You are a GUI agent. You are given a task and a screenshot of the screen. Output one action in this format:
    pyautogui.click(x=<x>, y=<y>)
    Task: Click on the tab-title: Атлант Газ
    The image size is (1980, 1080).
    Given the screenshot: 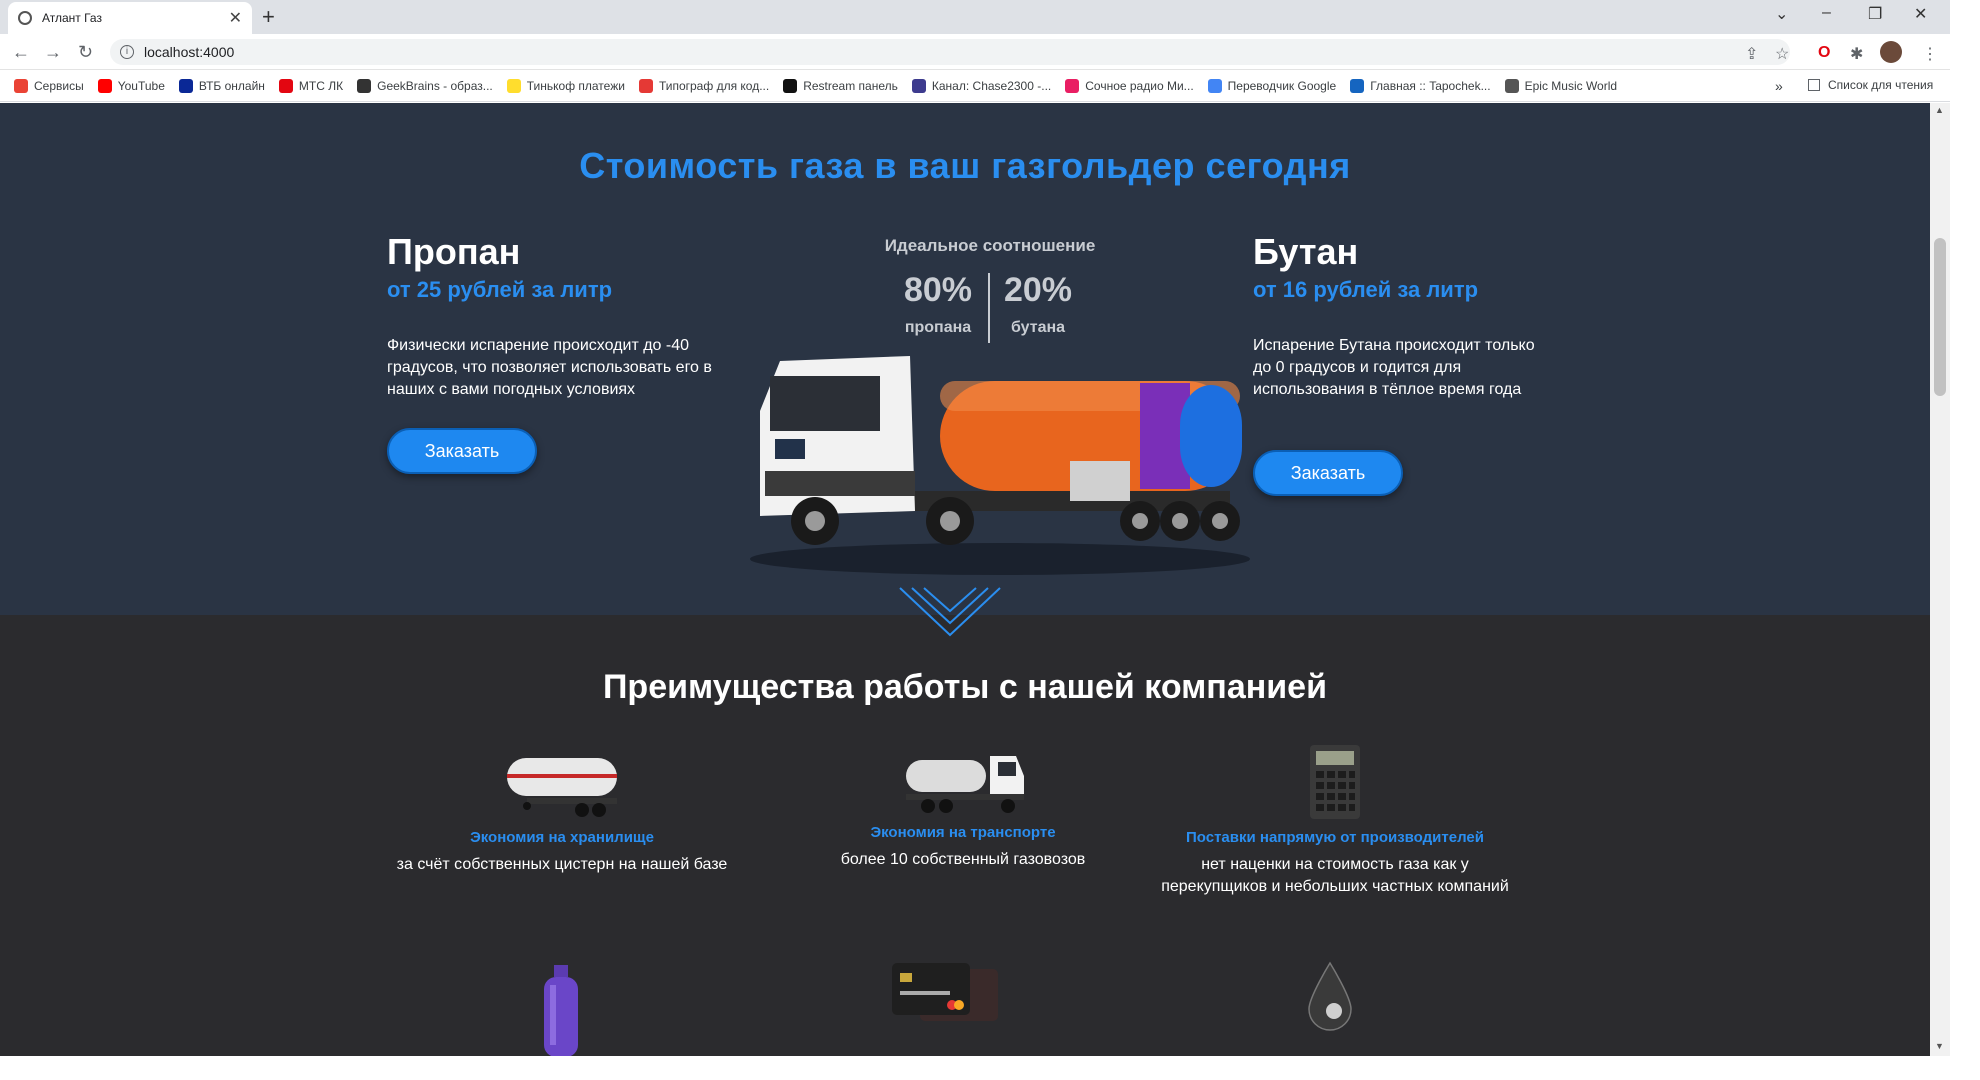 What is the action you would take?
    pyautogui.click(x=72, y=18)
    